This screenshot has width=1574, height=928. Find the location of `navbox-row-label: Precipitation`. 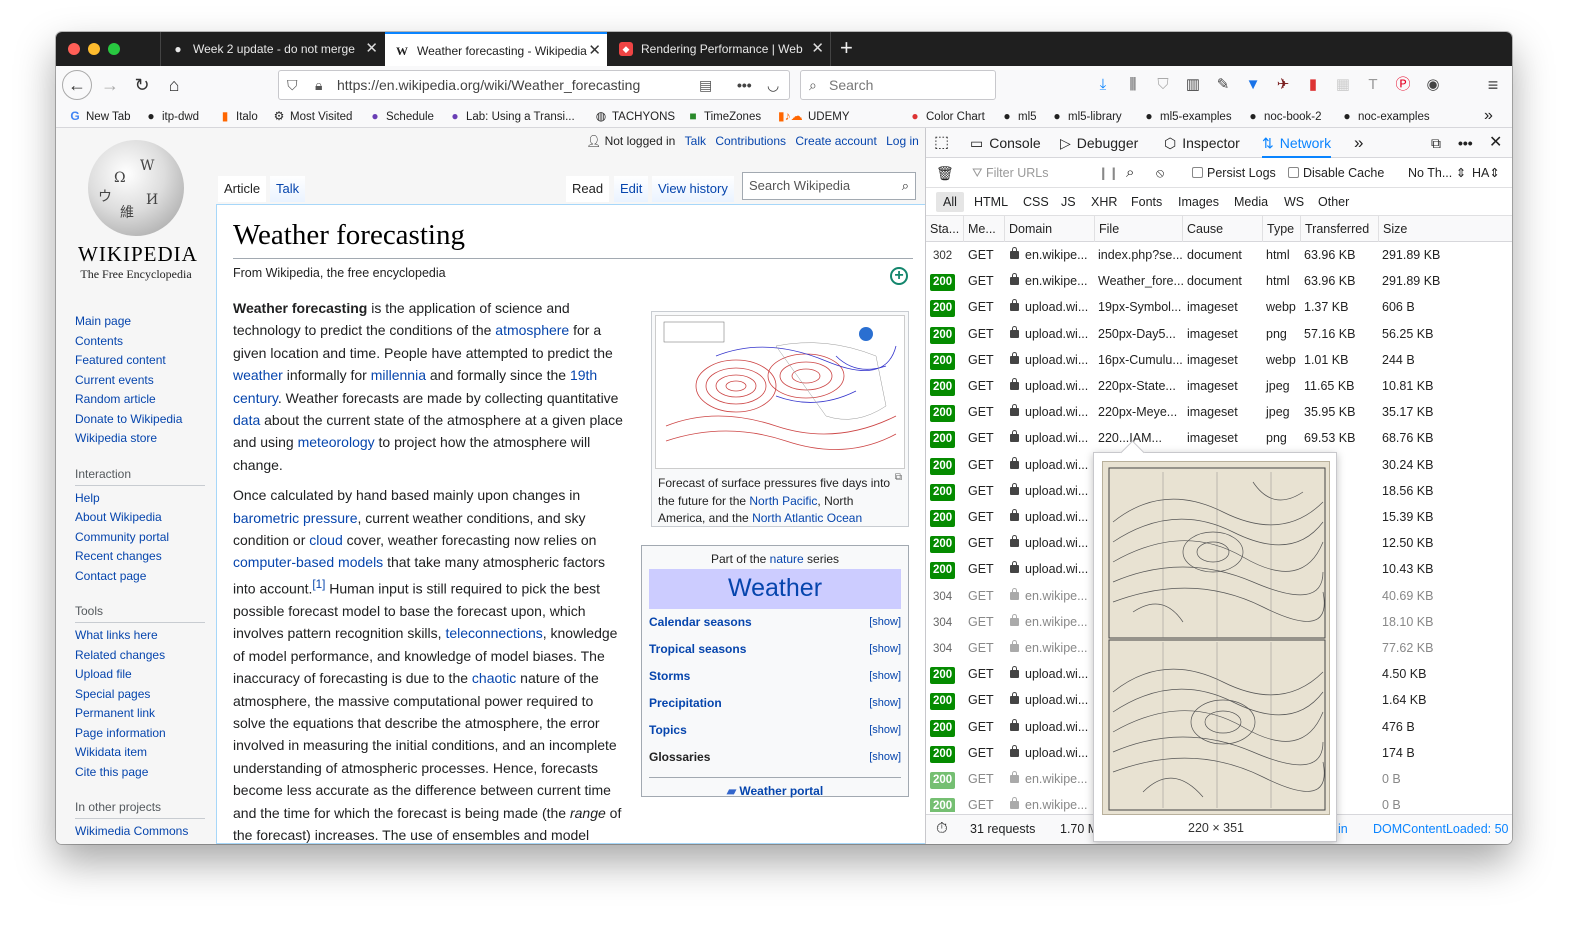

navbox-row-label: Precipitation is located at coordinates (685, 703).